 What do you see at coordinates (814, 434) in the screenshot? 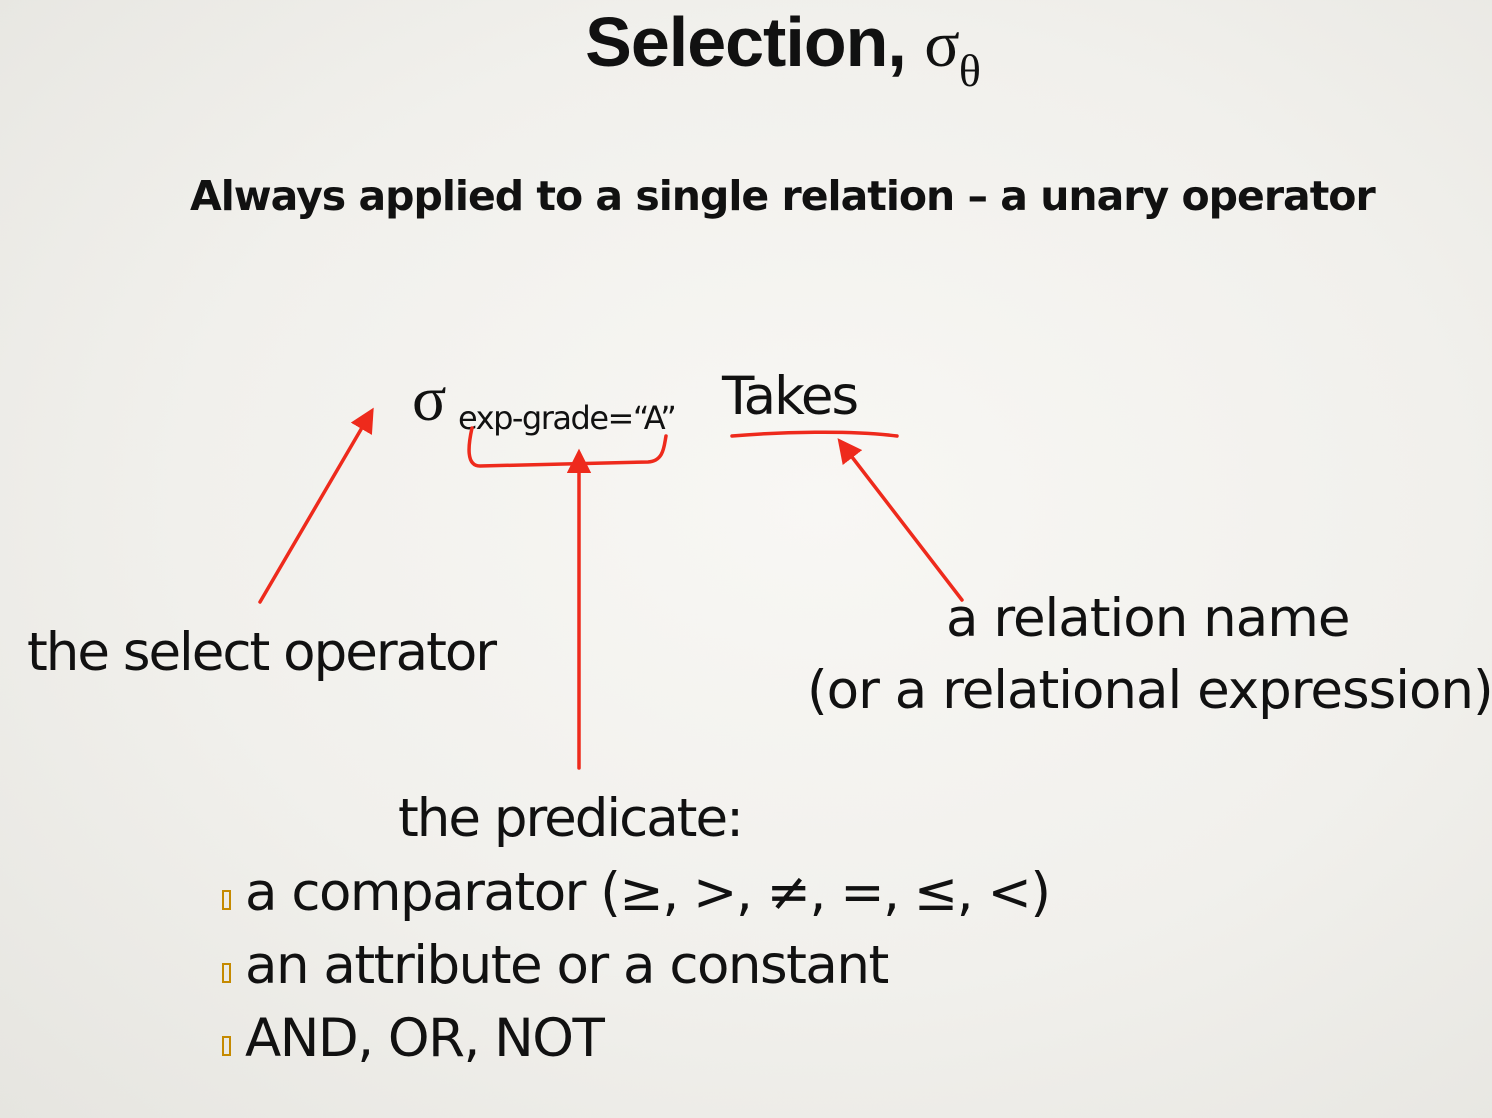
I see `relation-underline` at bounding box center [814, 434].